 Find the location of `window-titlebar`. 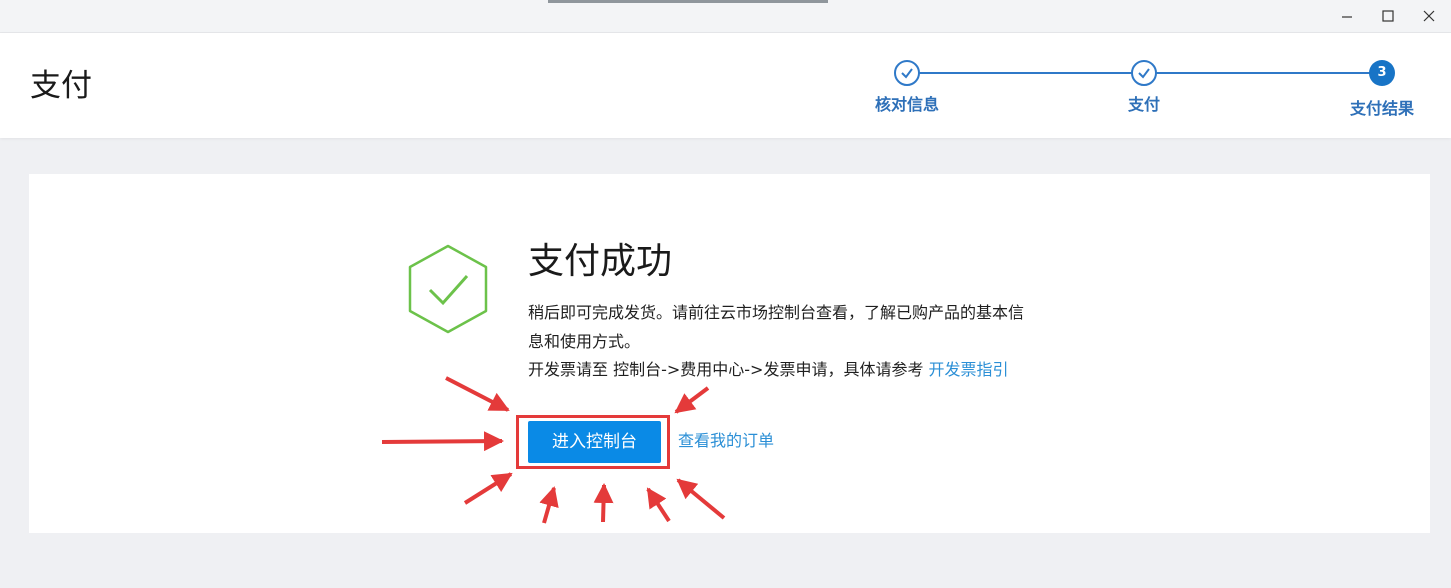

window-titlebar is located at coordinates (725, 16).